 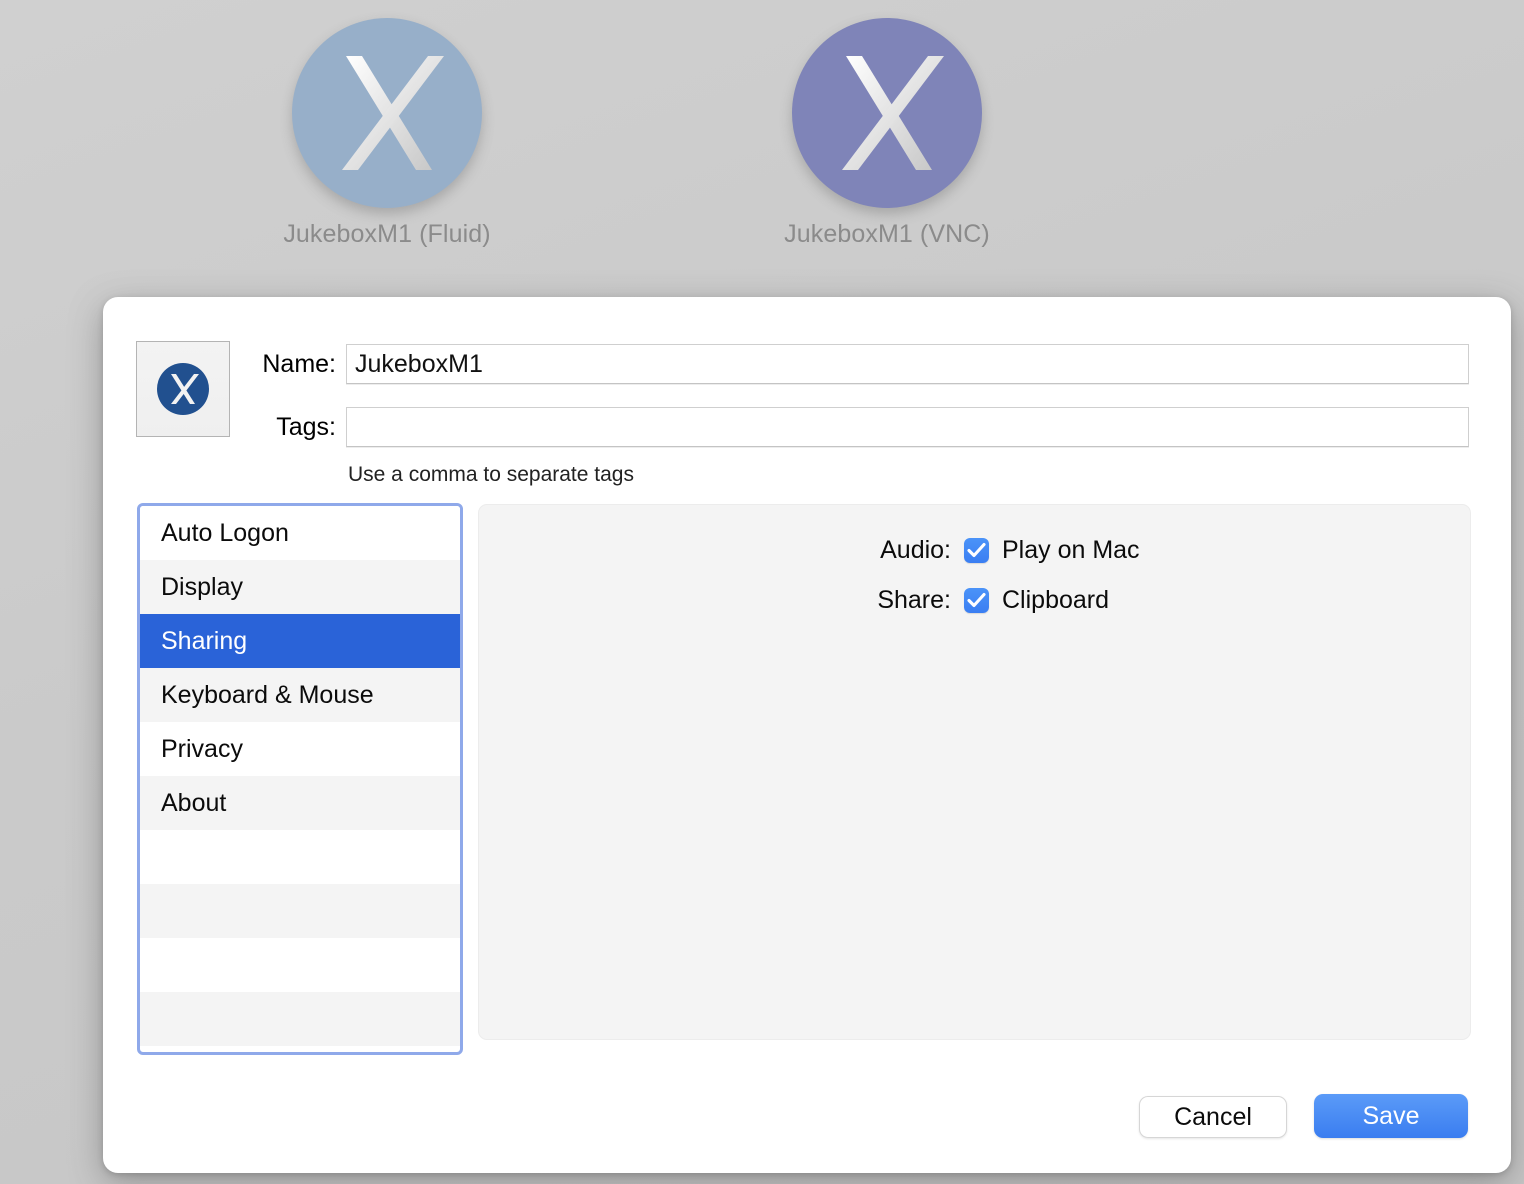 What do you see at coordinates (299, 364) in the screenshot?
I see `name-label: Name:` at bounding box center [299, 364].